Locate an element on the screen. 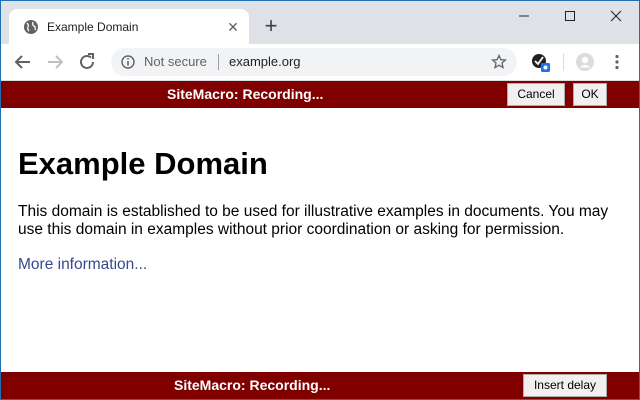 The image size is (640, 400). reload-icon is located at coordinates (87, 62).